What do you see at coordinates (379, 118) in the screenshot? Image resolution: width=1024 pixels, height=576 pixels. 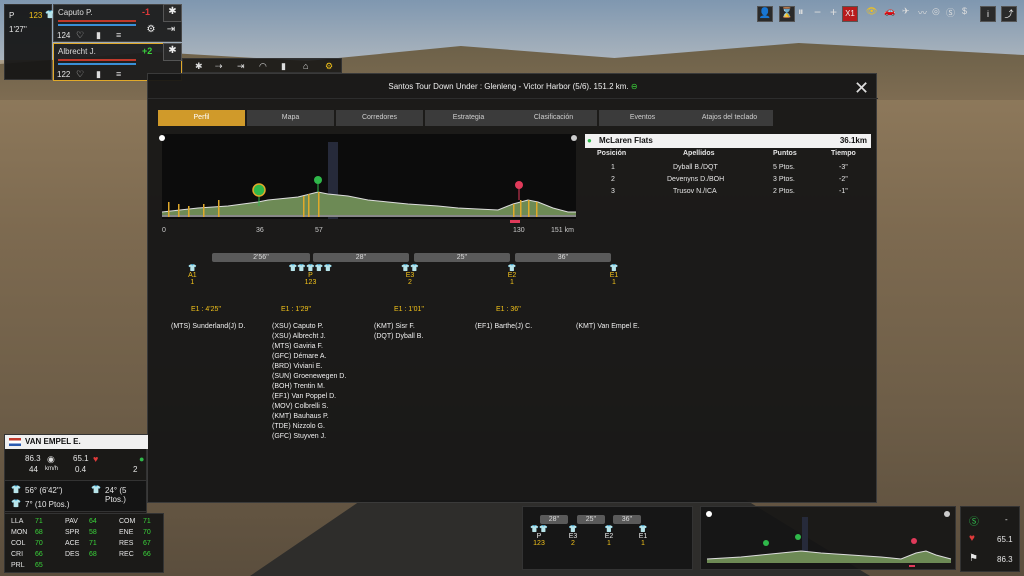 I see `tab-corredores: Corredores` at bounding box center [379, 118].